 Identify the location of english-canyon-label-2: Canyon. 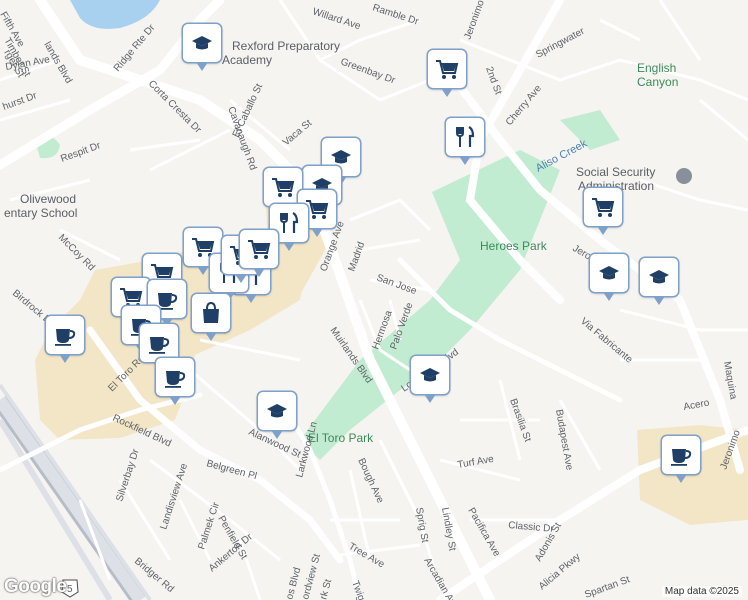
(657, 82).